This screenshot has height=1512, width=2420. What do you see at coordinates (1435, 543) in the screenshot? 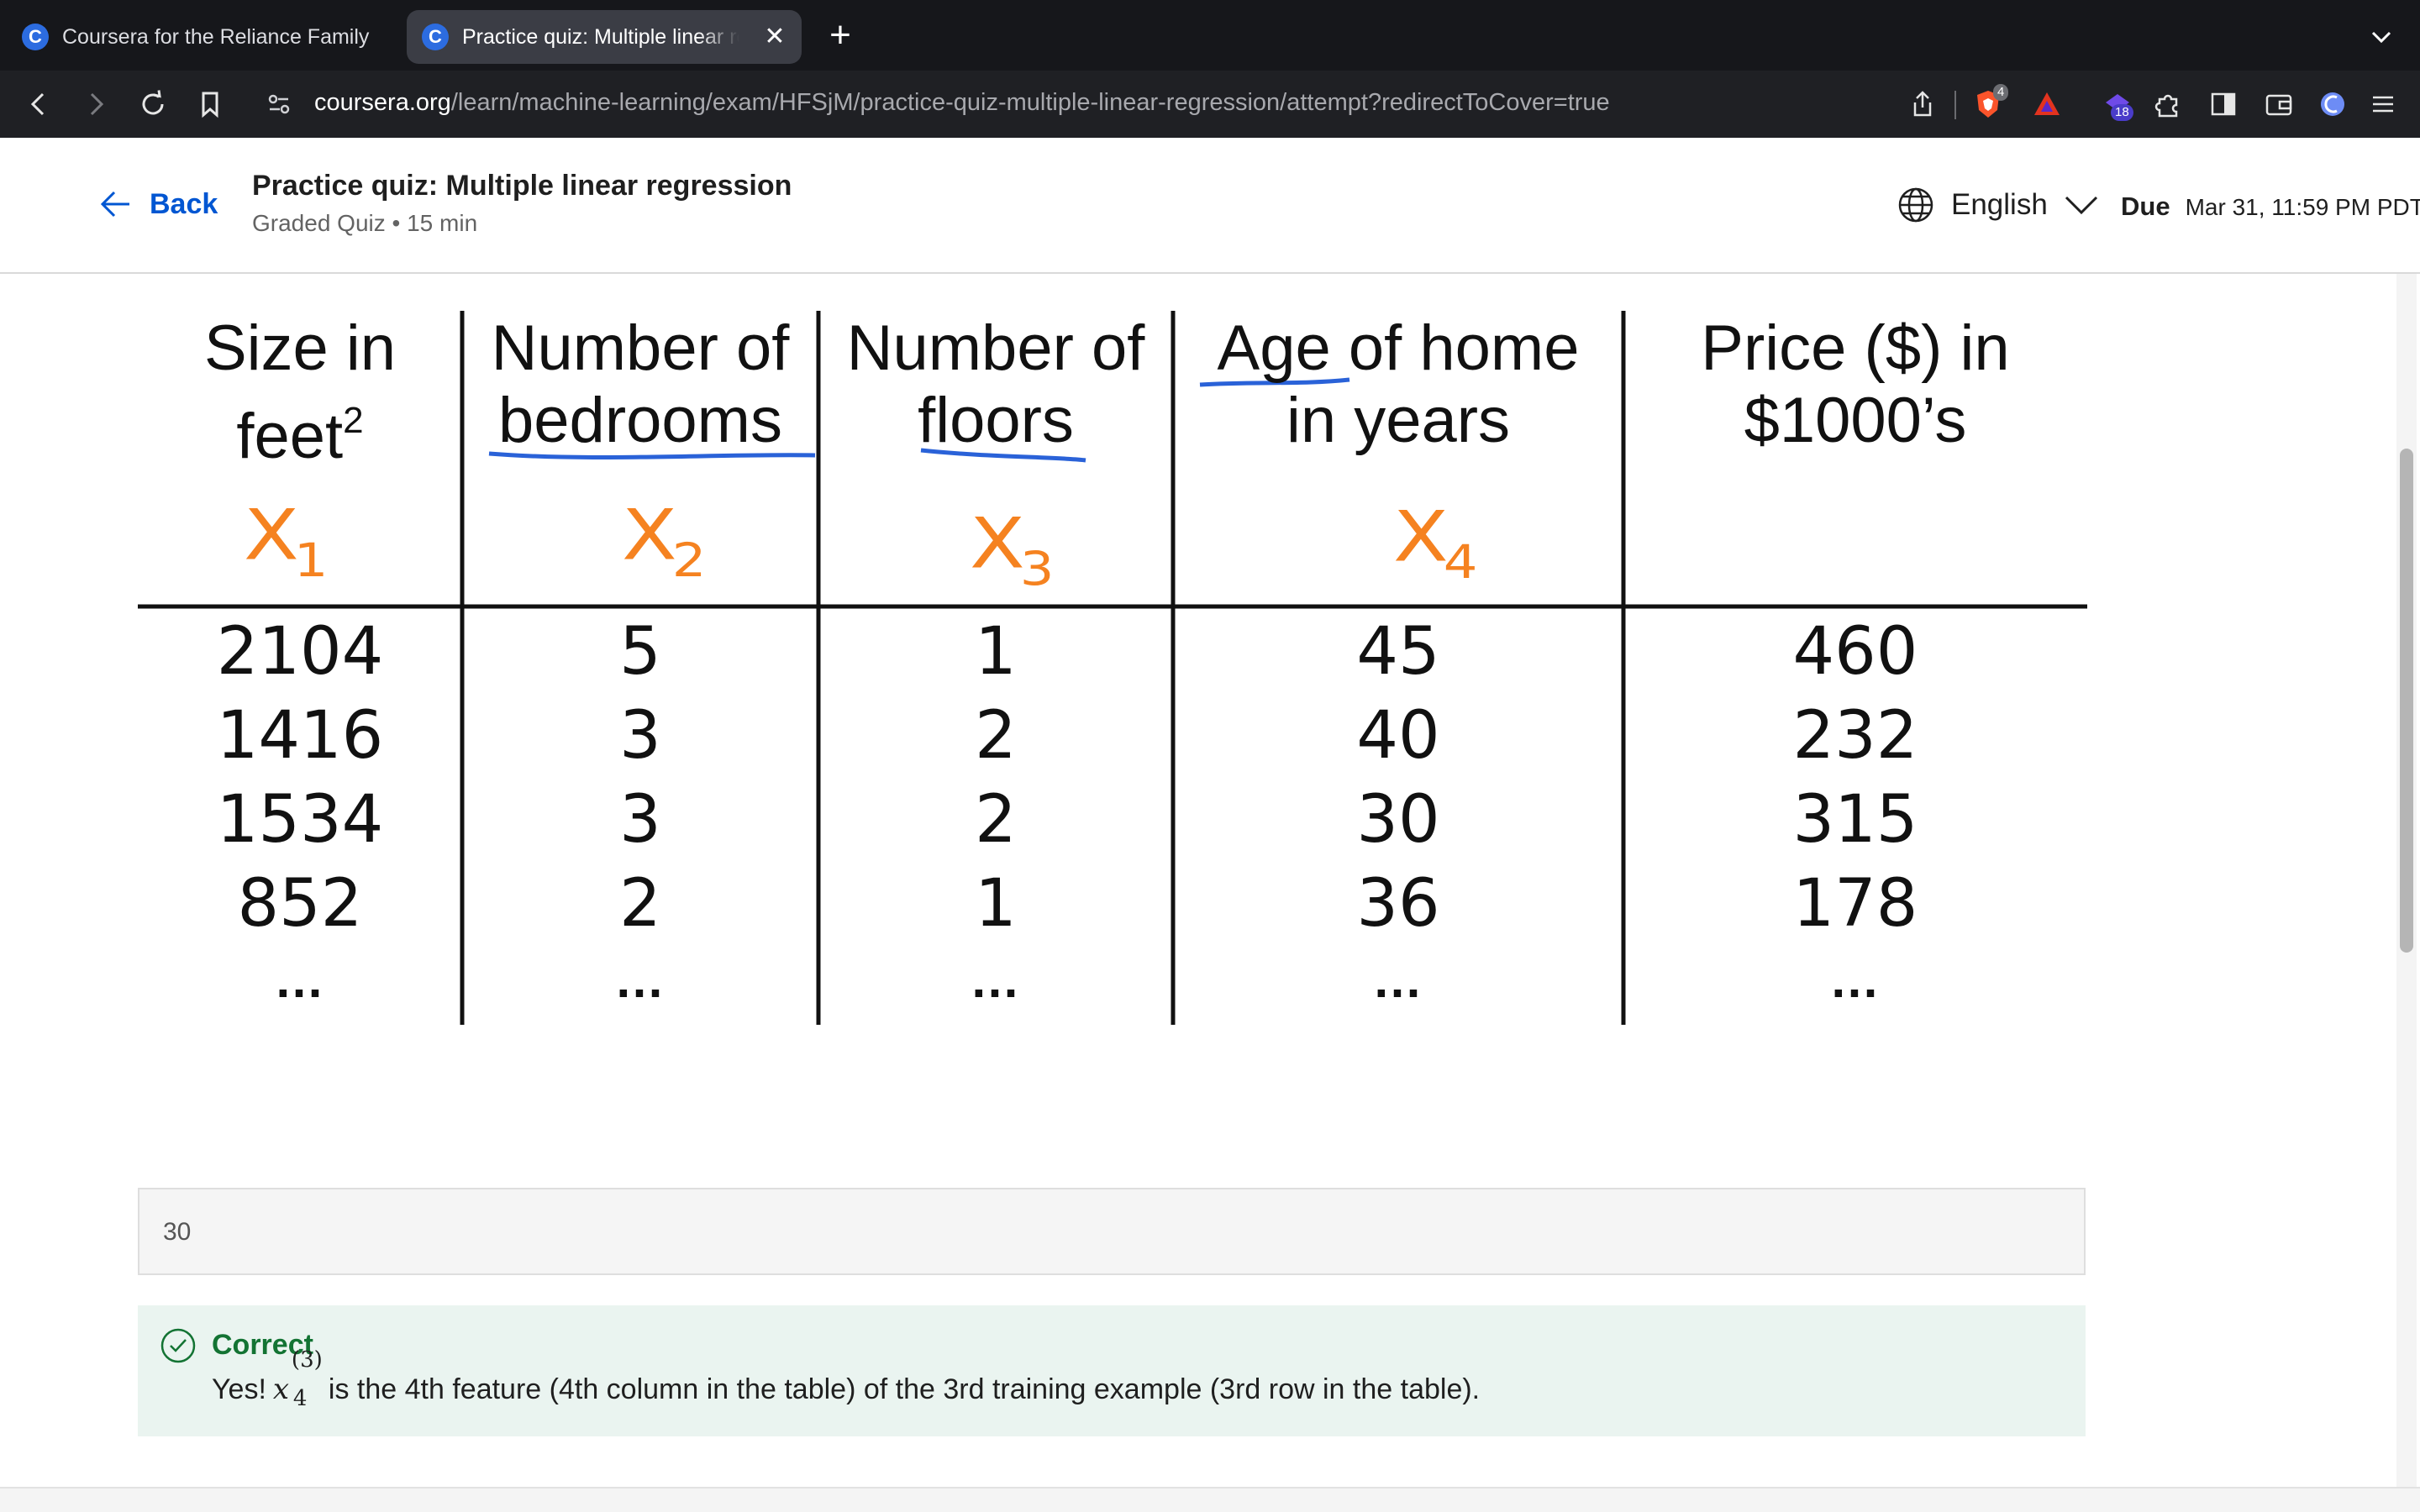
I see `feature-label-x4: X4` at bounding box center [1435, 543].